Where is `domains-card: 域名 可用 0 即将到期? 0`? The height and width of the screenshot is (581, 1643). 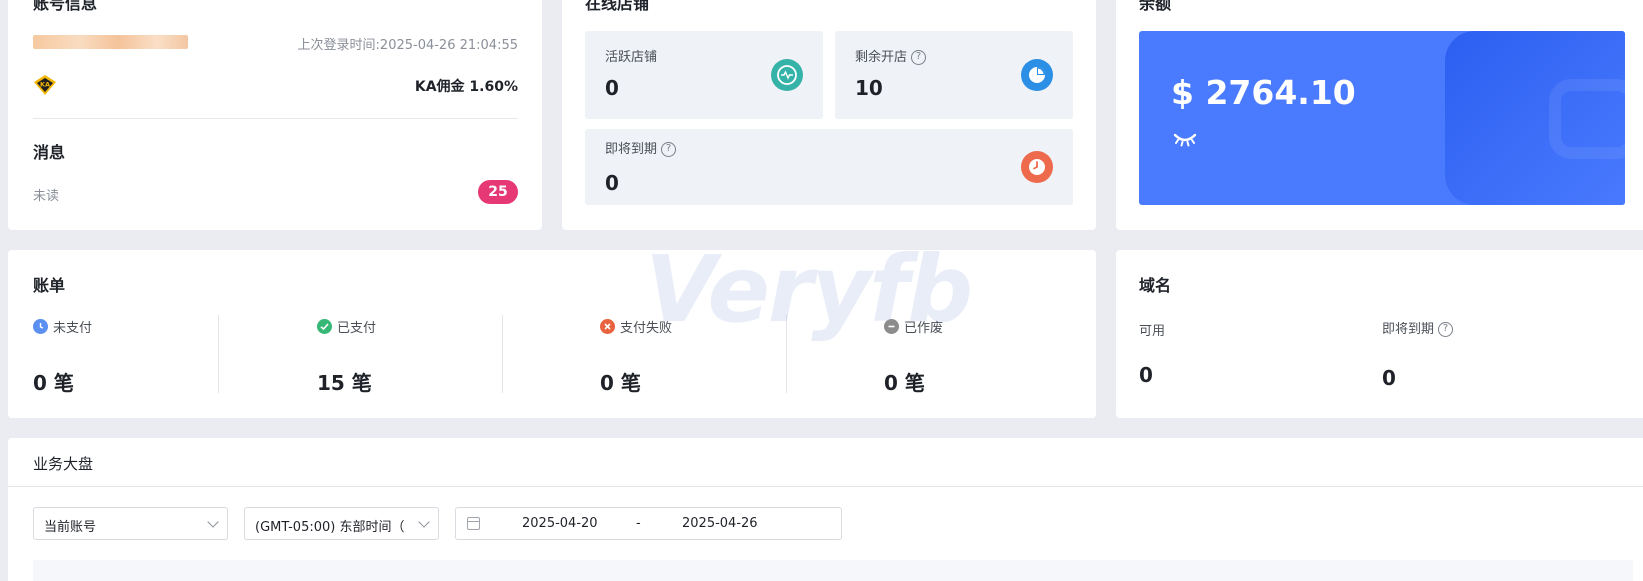
domains-card: 域名 可用 0 即将到期? 0 is located at coordinates (1379, 334).